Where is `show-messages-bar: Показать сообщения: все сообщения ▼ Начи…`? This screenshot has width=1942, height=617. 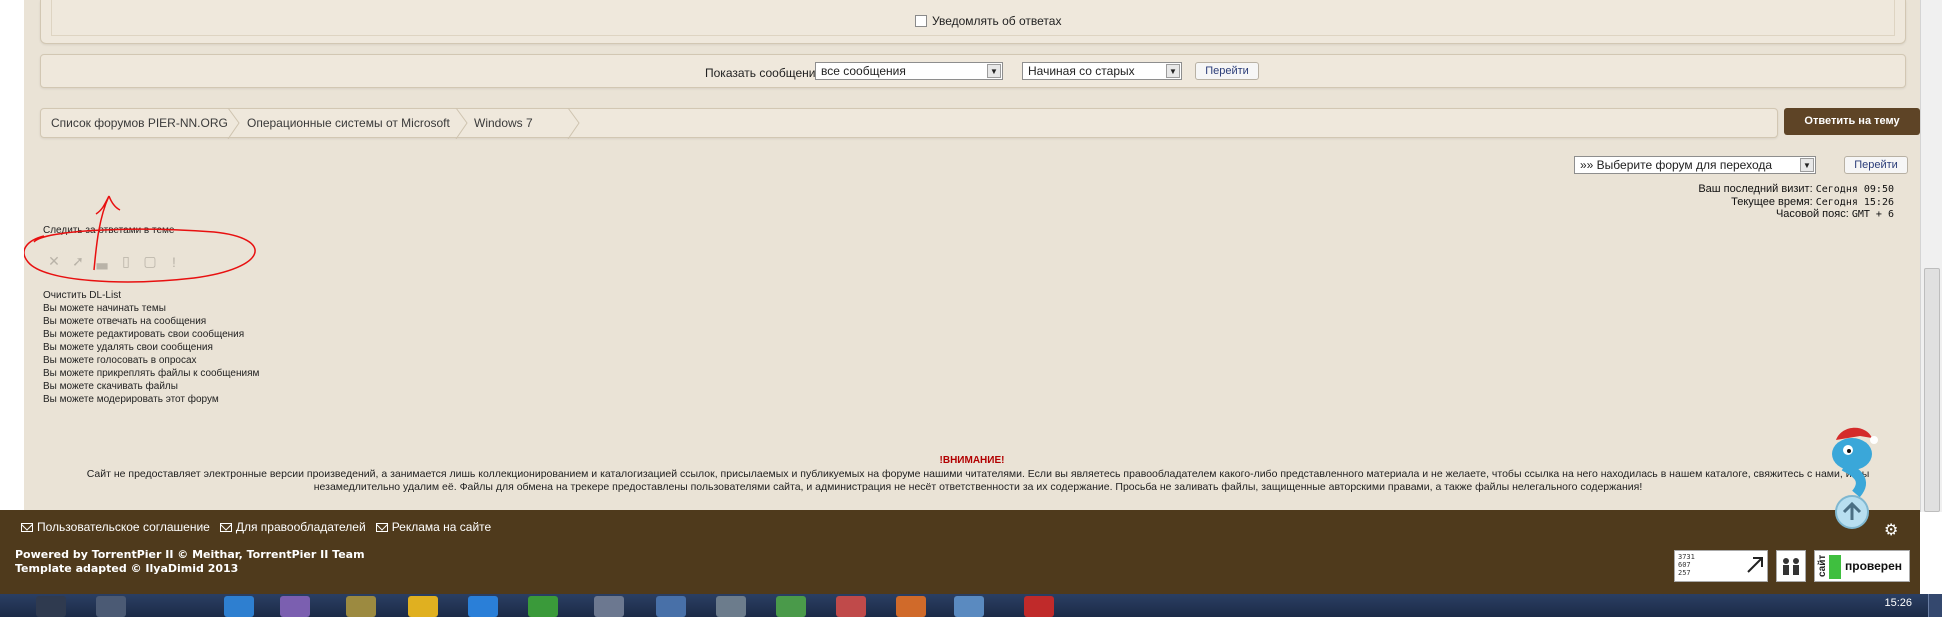 show-messages-bar: Показать сообщения: все сообщения ▼ Начи… is located at coordinates (973, 71).